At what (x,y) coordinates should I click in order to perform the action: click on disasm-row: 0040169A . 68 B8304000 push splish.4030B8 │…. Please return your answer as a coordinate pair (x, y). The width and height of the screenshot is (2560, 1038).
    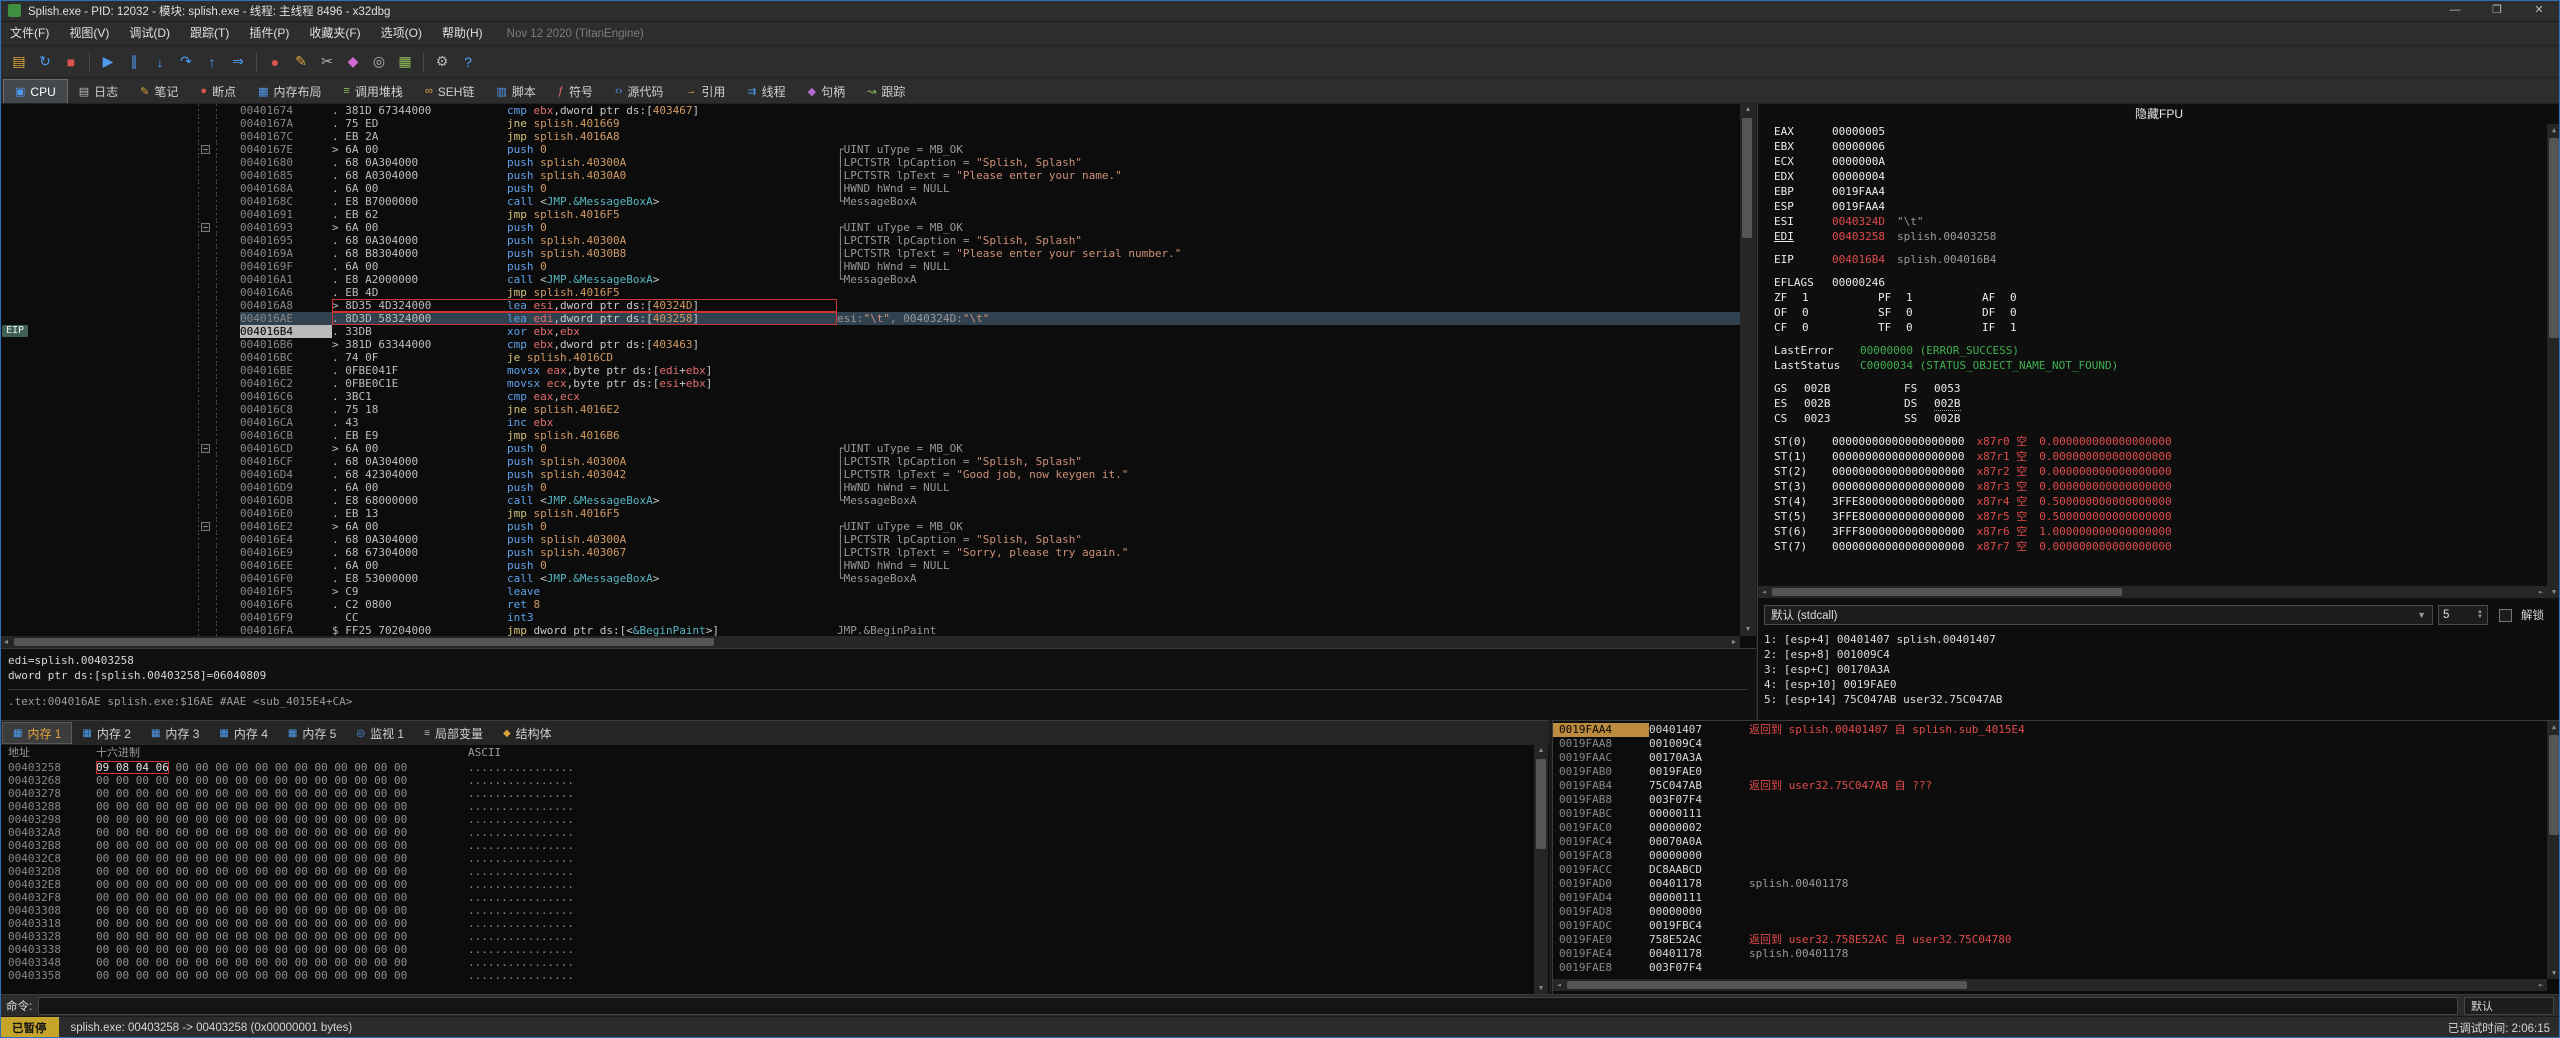
    Looking at the image, I should click on (870, 253).